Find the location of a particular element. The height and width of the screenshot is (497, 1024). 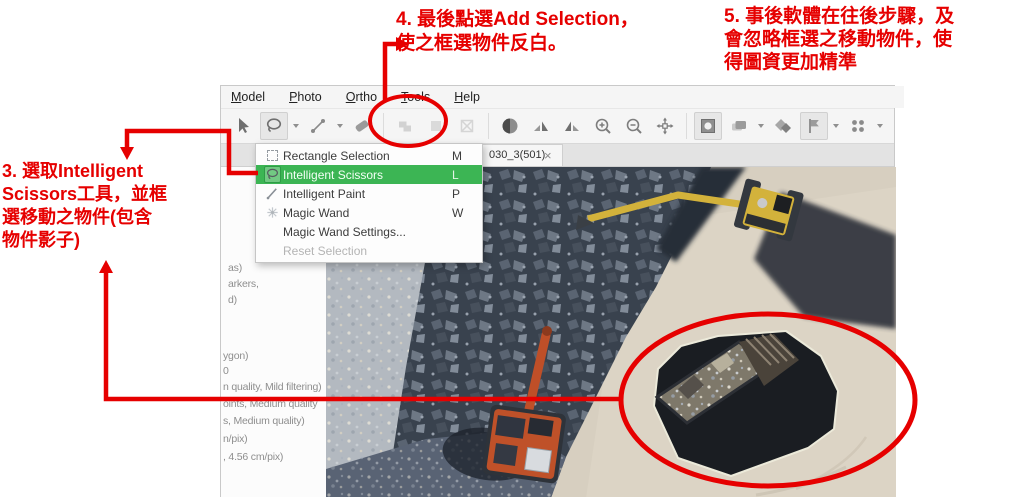

zoom-out-button is located at coordinates (634, 126).